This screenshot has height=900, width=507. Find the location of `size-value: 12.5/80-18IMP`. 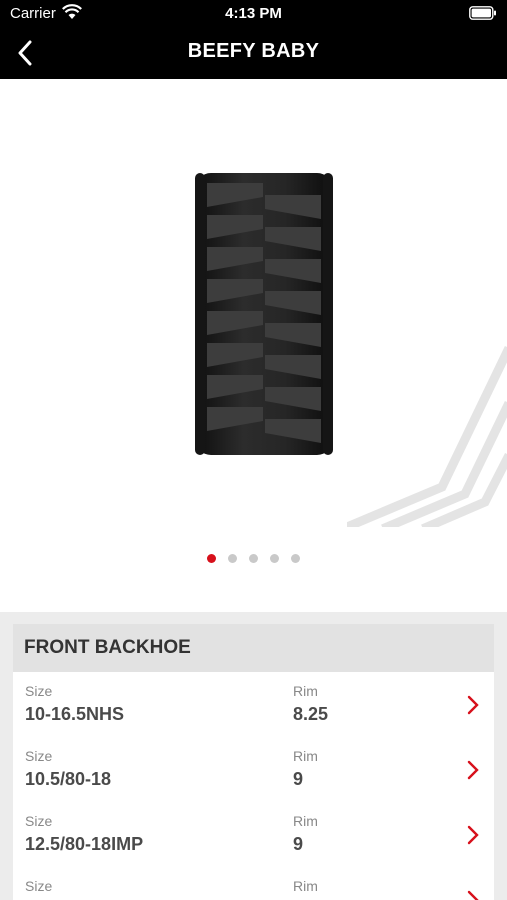

size-value: 12.5/80-18IMP is located at coordinates (84, 844).